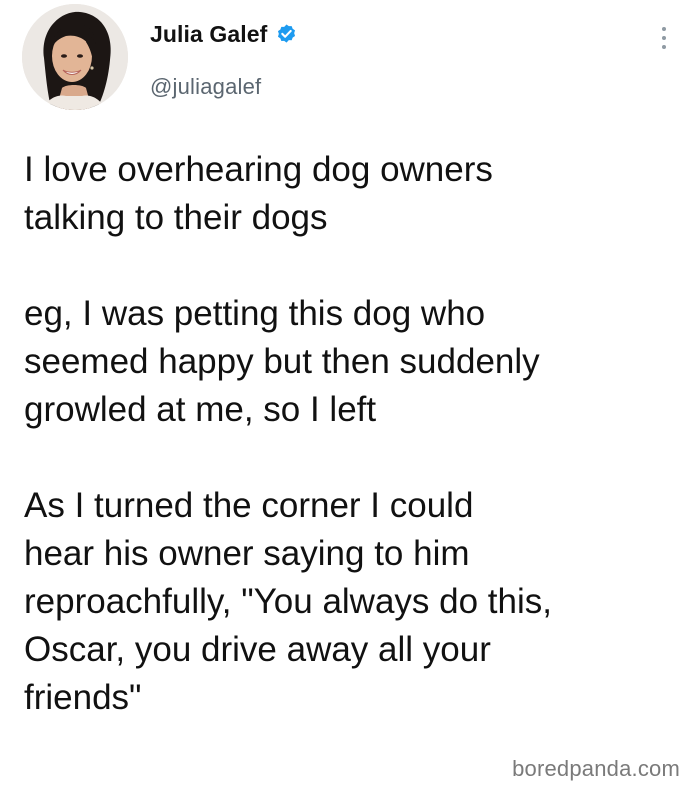 The height and width of the screenshot is (797, 700). Describe the element at coordinates (286, 34) in the screenshot. I see `verified-badge-icon` at that location.